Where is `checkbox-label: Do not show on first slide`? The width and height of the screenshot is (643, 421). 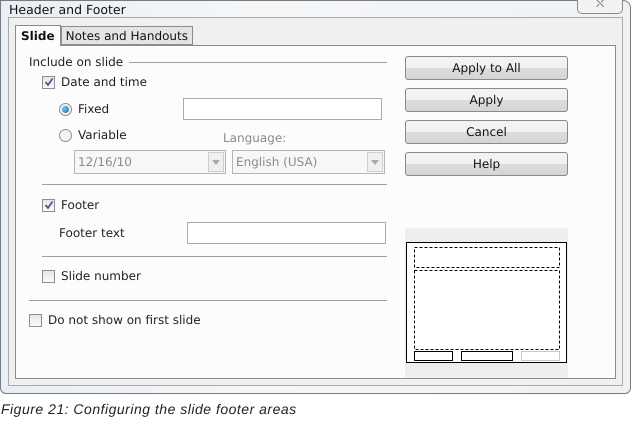 checkbox-label: Do not show on first slide is located at coordinates (124, 320).